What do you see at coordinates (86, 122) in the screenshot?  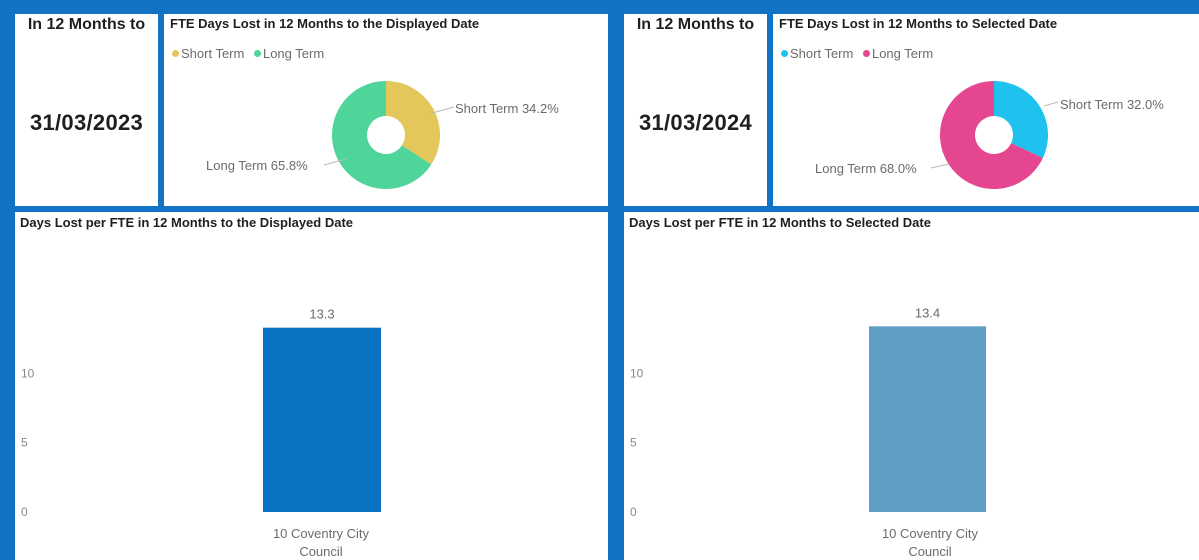 I see `date-card-value: 31/03/2023` at bounding box center [86, 122].